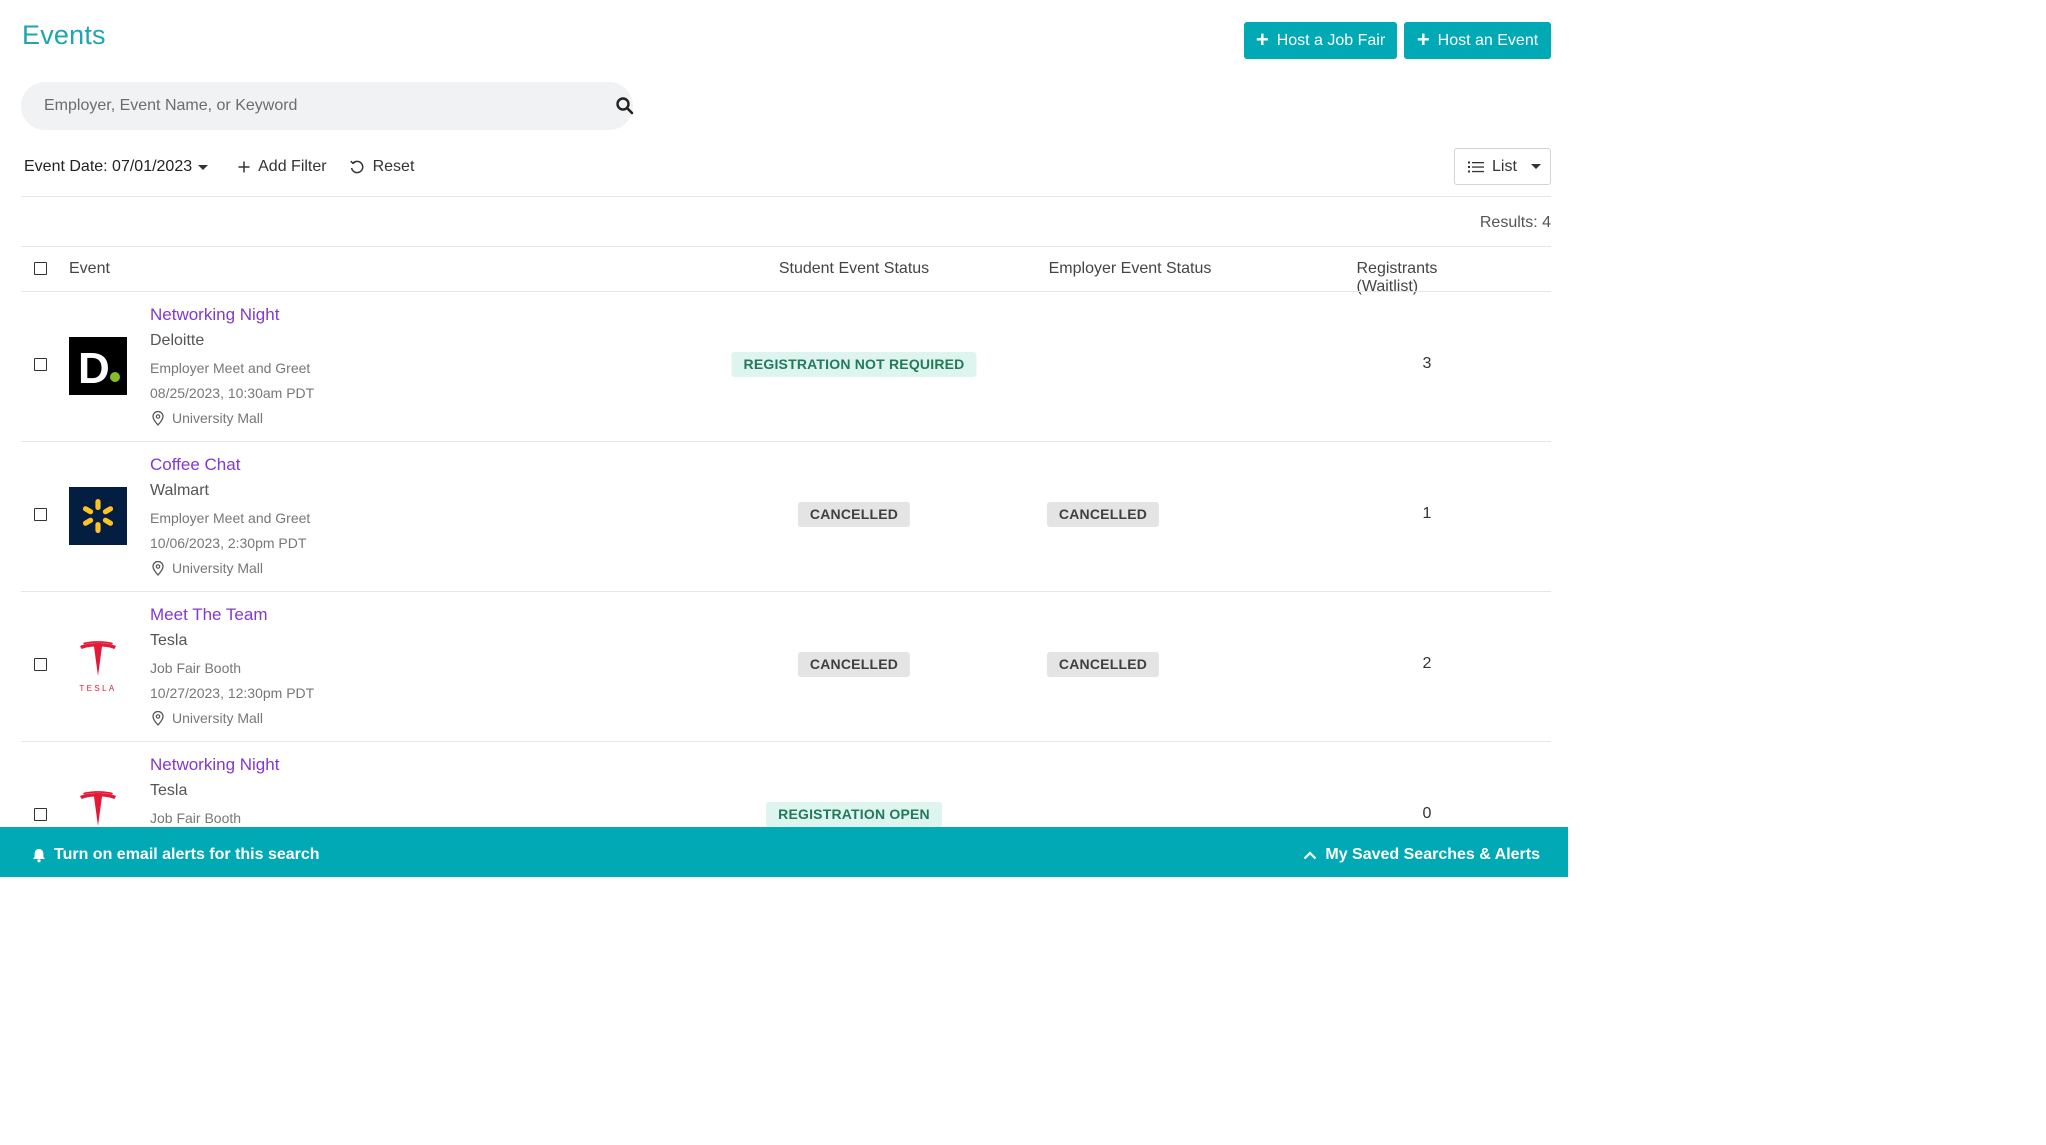 The image size is (2046, 1145). I want to click on host-event-label: Host an Event, so click(1488, 40).